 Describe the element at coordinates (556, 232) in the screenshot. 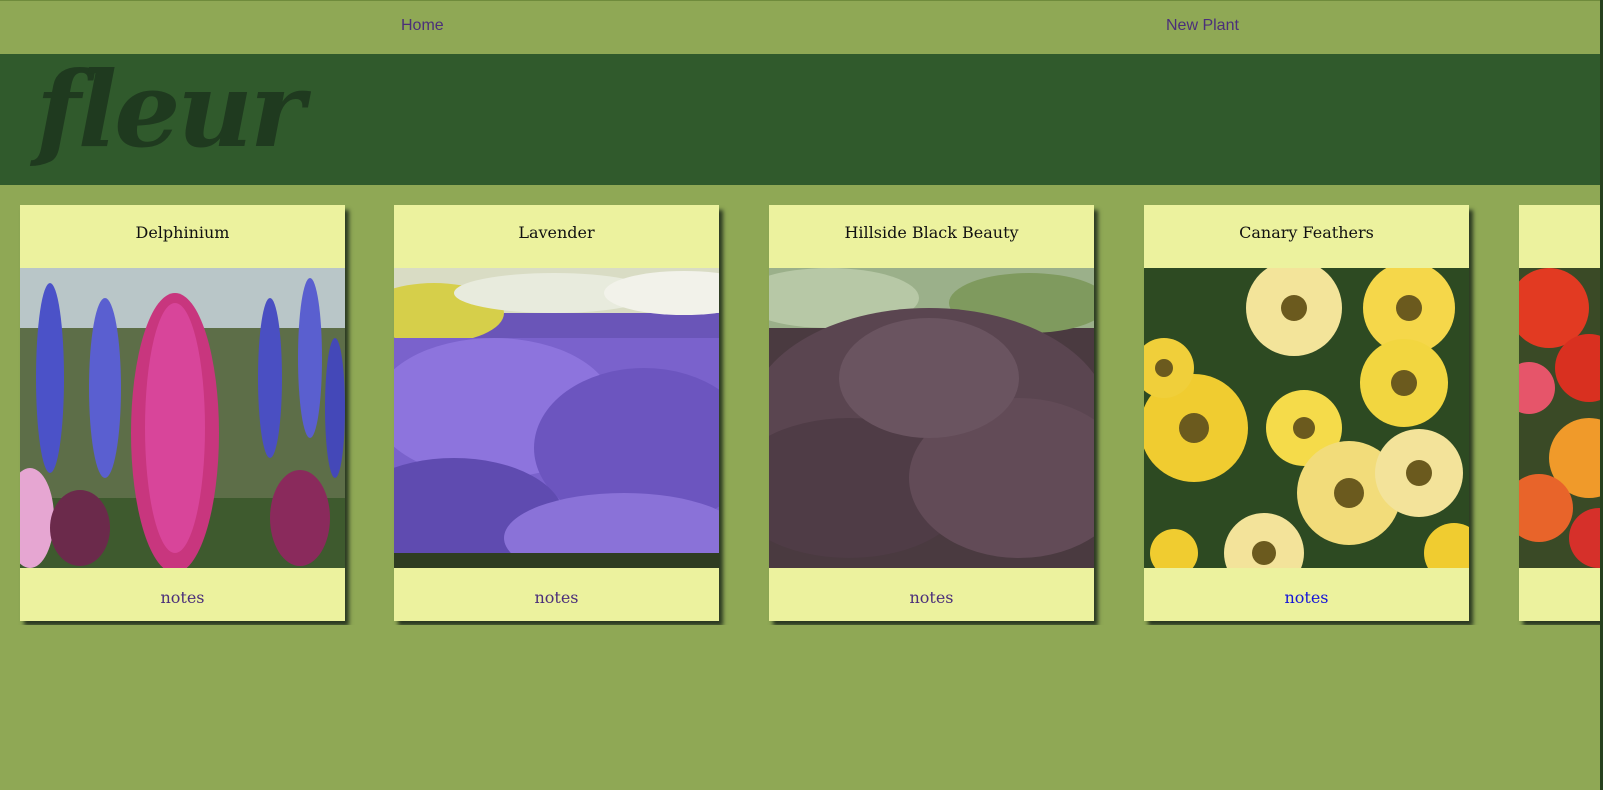

I see `plant-card-title: Lavender` at that location.